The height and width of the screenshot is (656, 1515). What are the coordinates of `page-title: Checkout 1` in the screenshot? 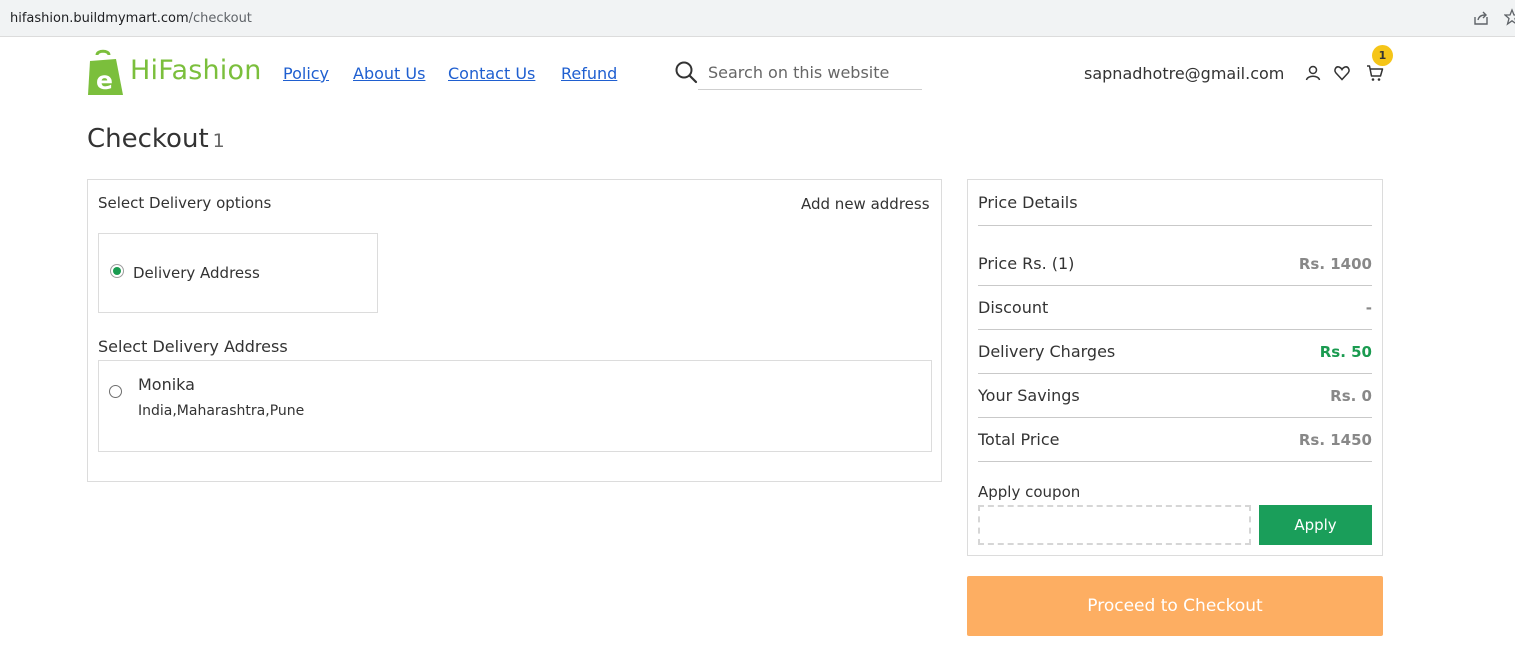 It's located at (156, 139).